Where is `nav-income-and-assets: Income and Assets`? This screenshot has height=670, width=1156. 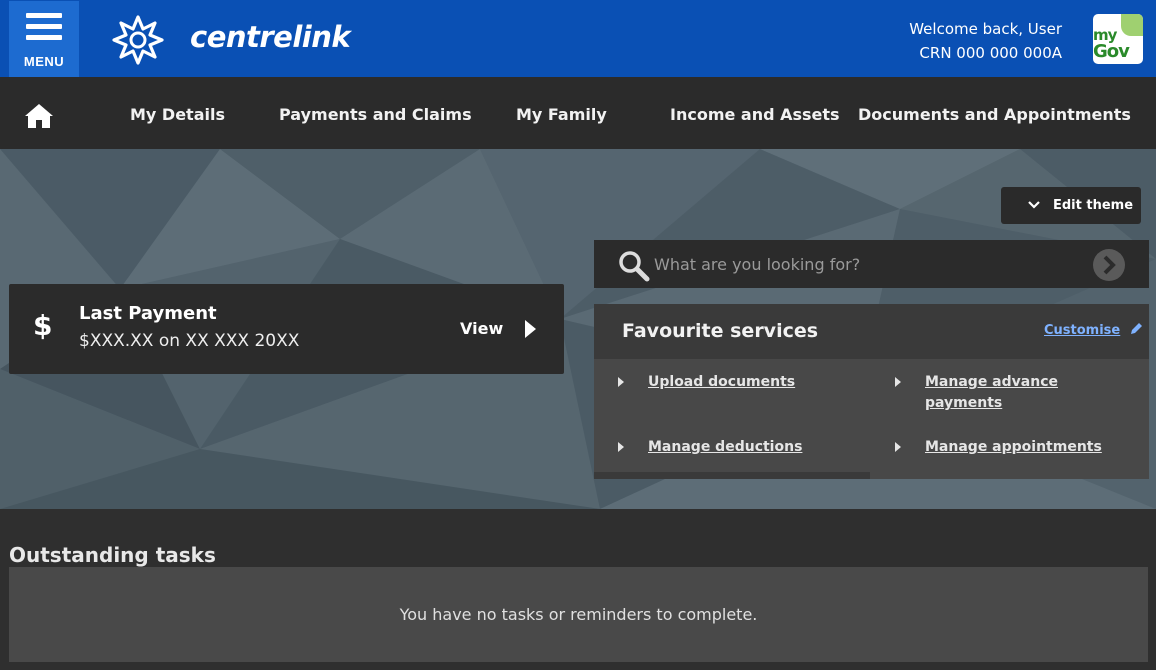 nav-income-and-assets: Income and Assets is located at coordinates (755, 114).